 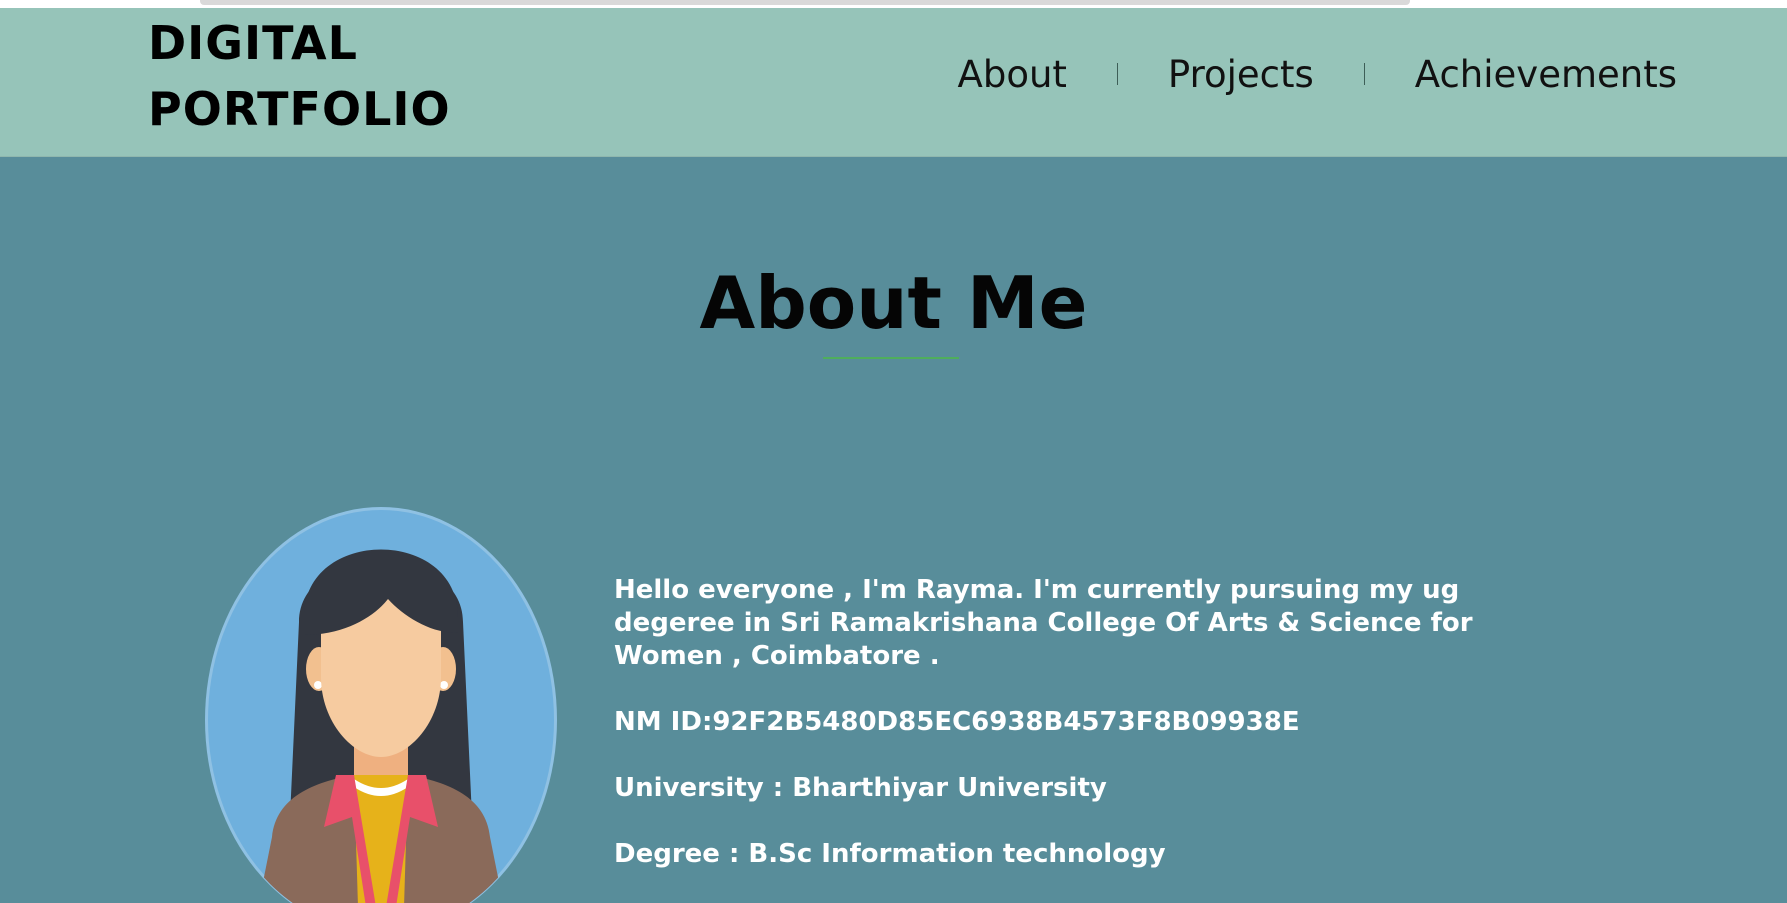 What do you see at coordinates (313, 76) in the screenshot?
I see `site-logo: DIGITAL PORTFOLIO` at bounding box center [313, 76].